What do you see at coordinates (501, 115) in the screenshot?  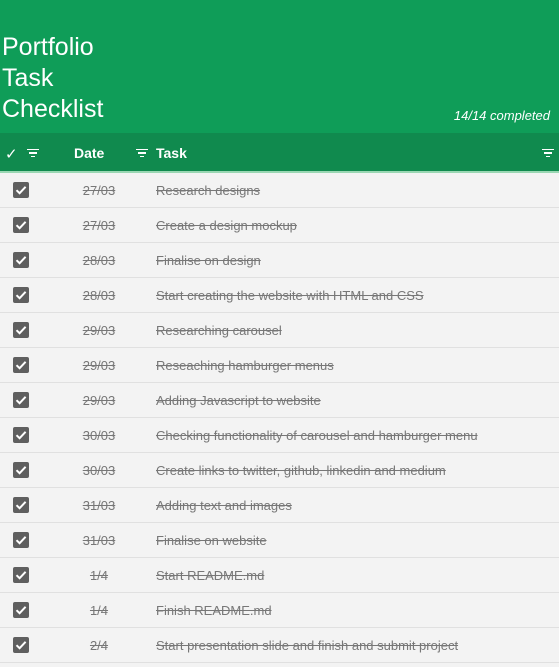 I see `progress-count: 14/14 completed` at bounding box center [501, 115].